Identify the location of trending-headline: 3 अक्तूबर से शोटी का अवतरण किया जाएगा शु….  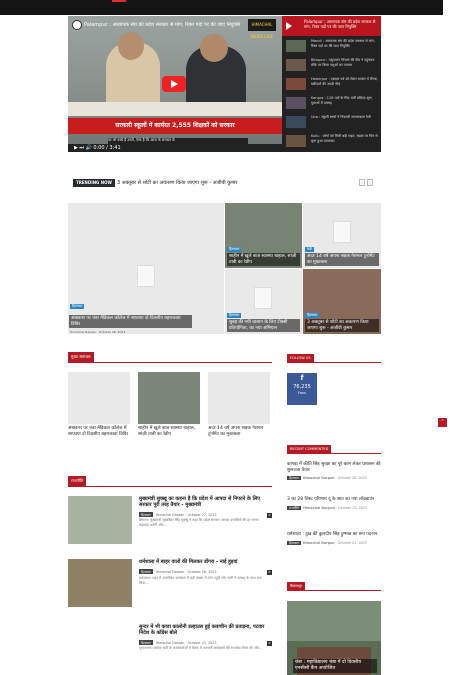
(177, 183).